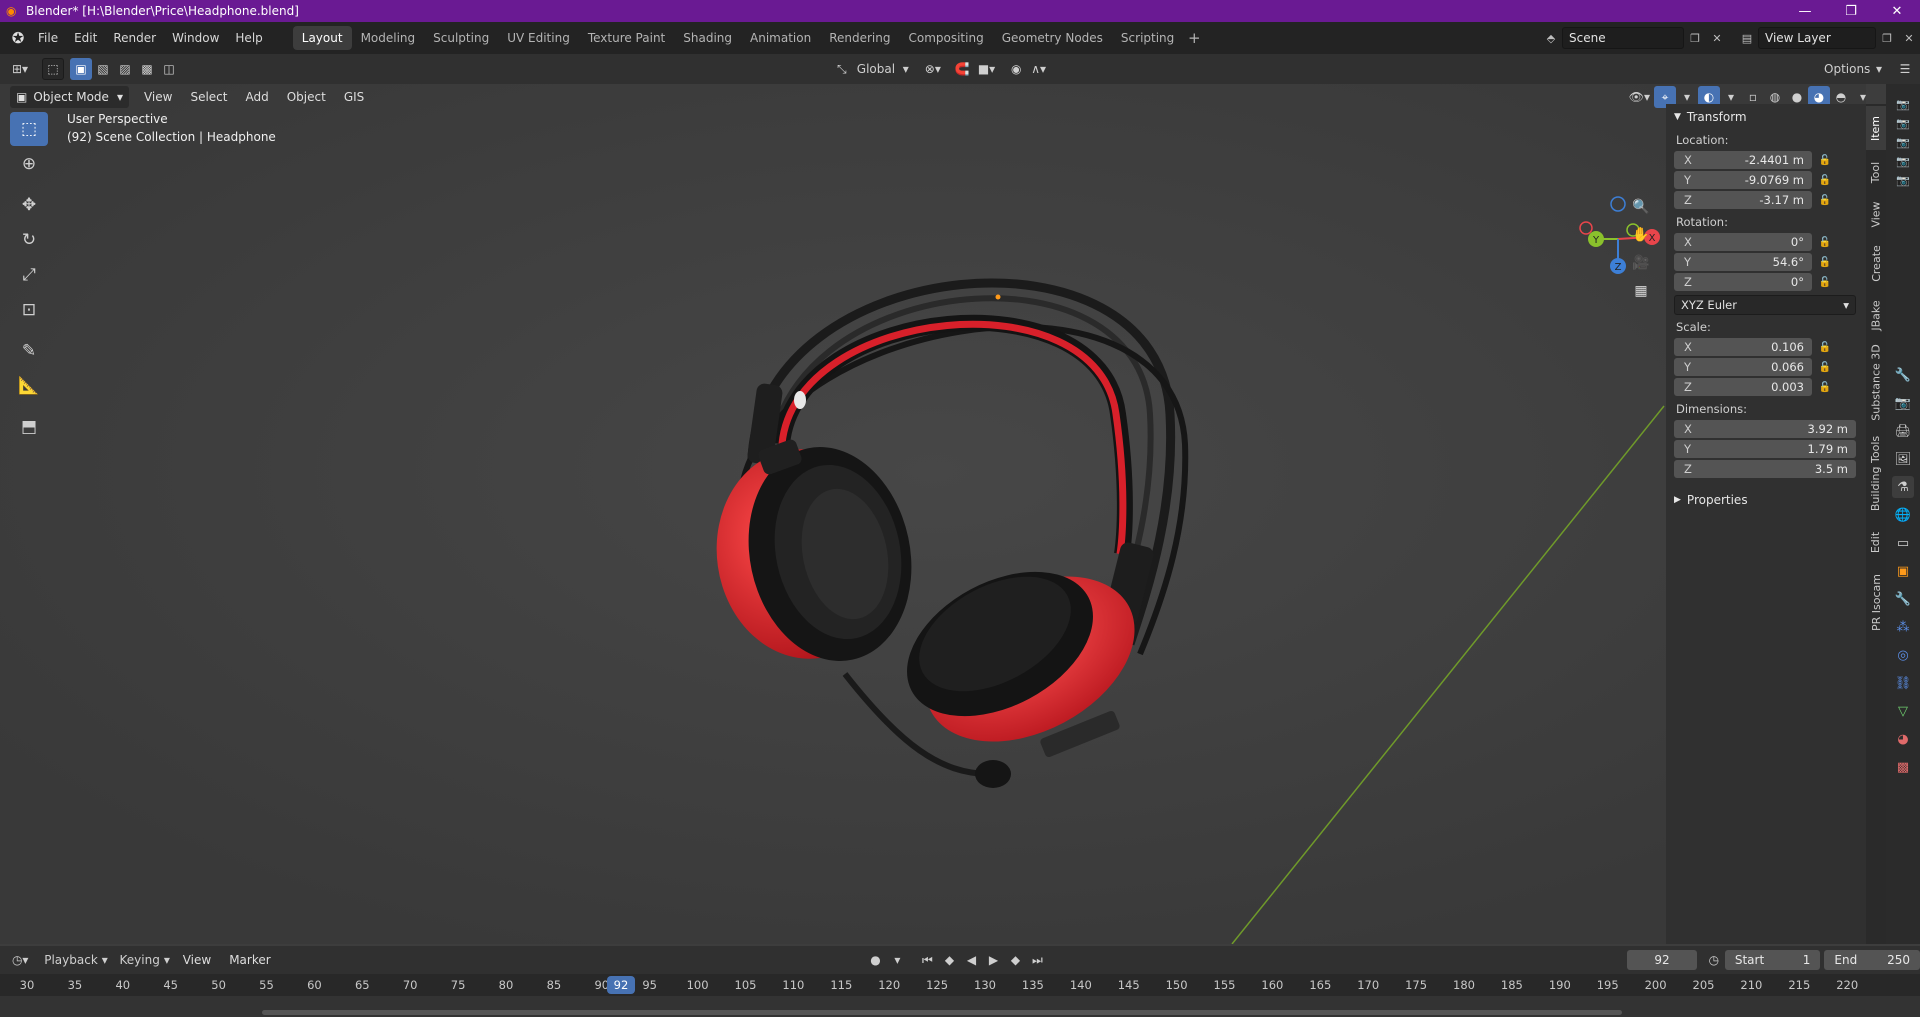  Describe the element at coordinates (158, 97) in the screenshot. I see `viewport-menu-view: View` at that location.